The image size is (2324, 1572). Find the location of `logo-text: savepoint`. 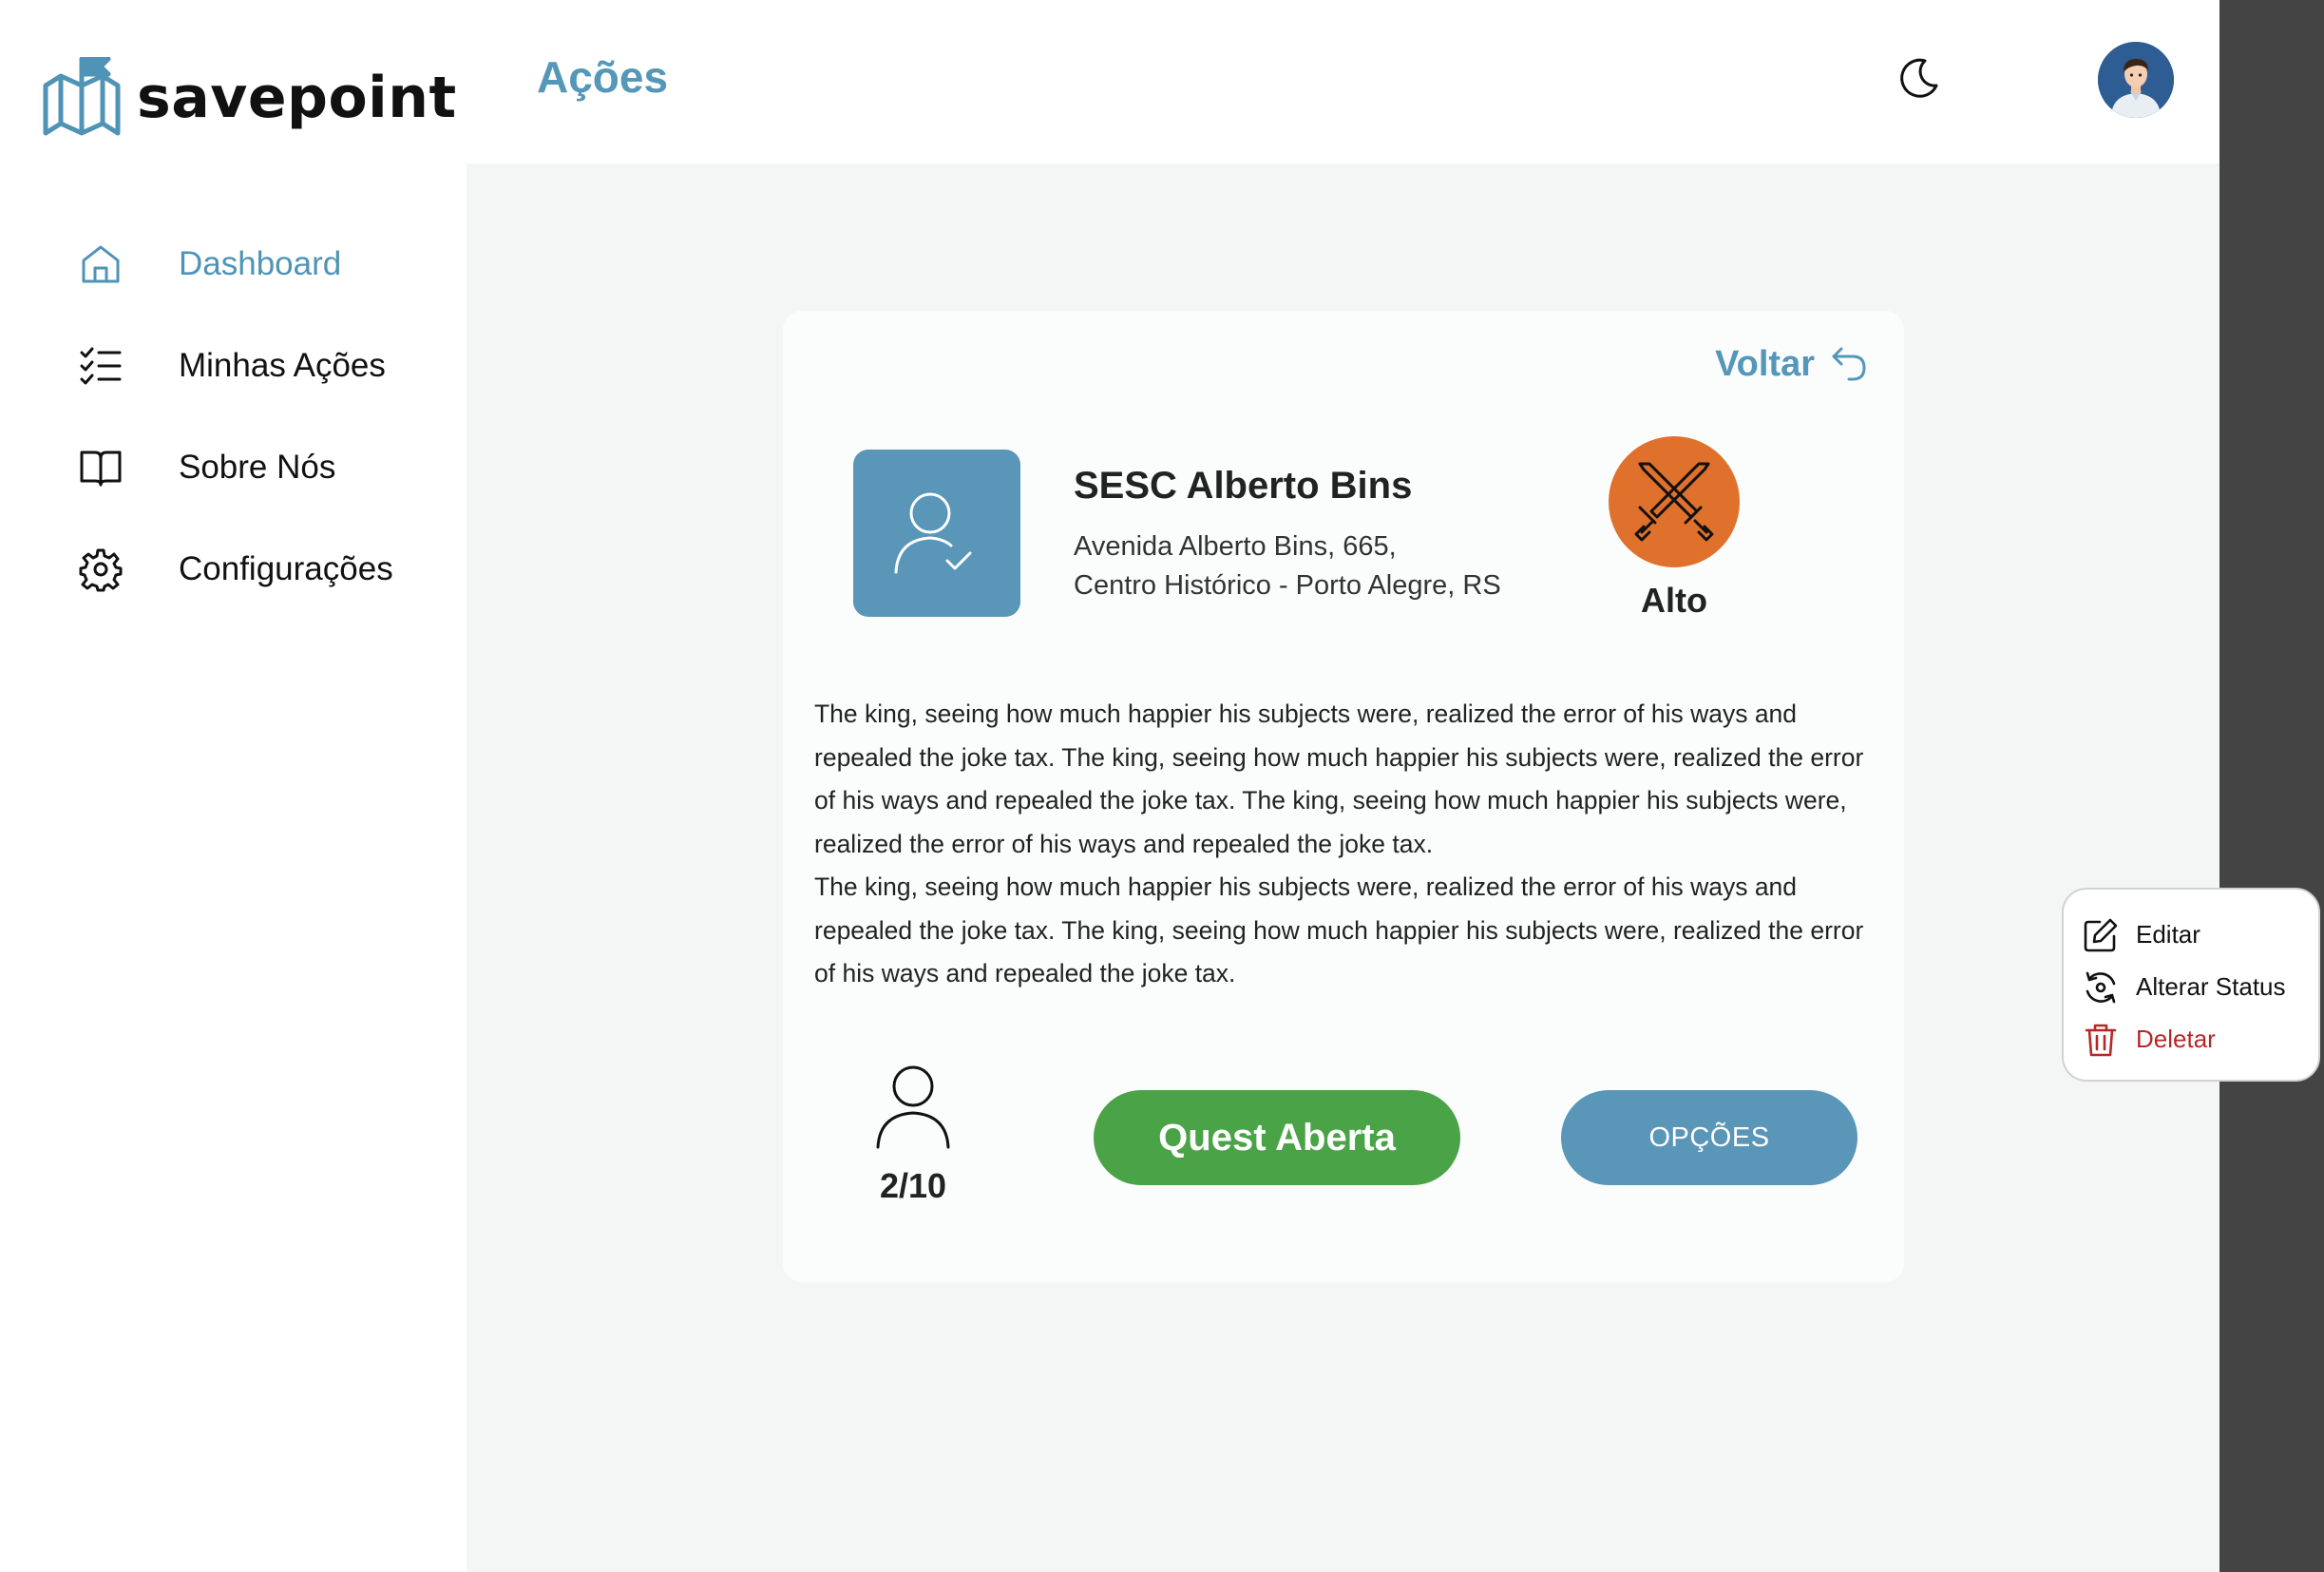

logo-text: savepoint is located at coordinates (297, 98).